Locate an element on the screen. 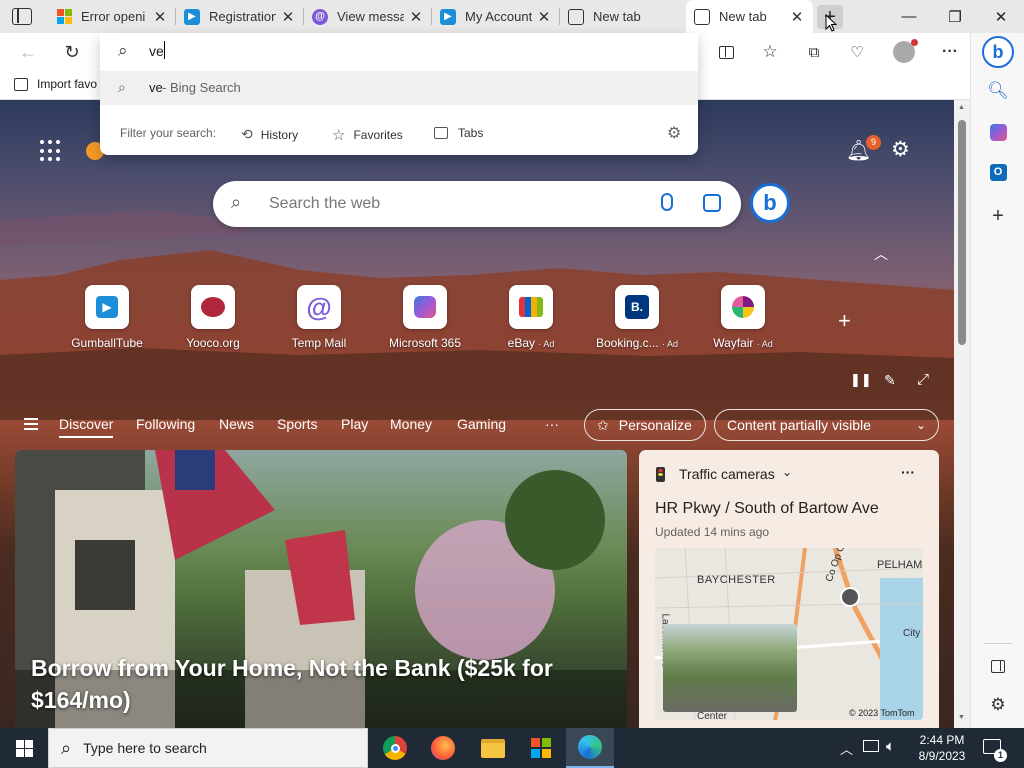  close-window-button: ✕ is located at coordinates (1001, 16).